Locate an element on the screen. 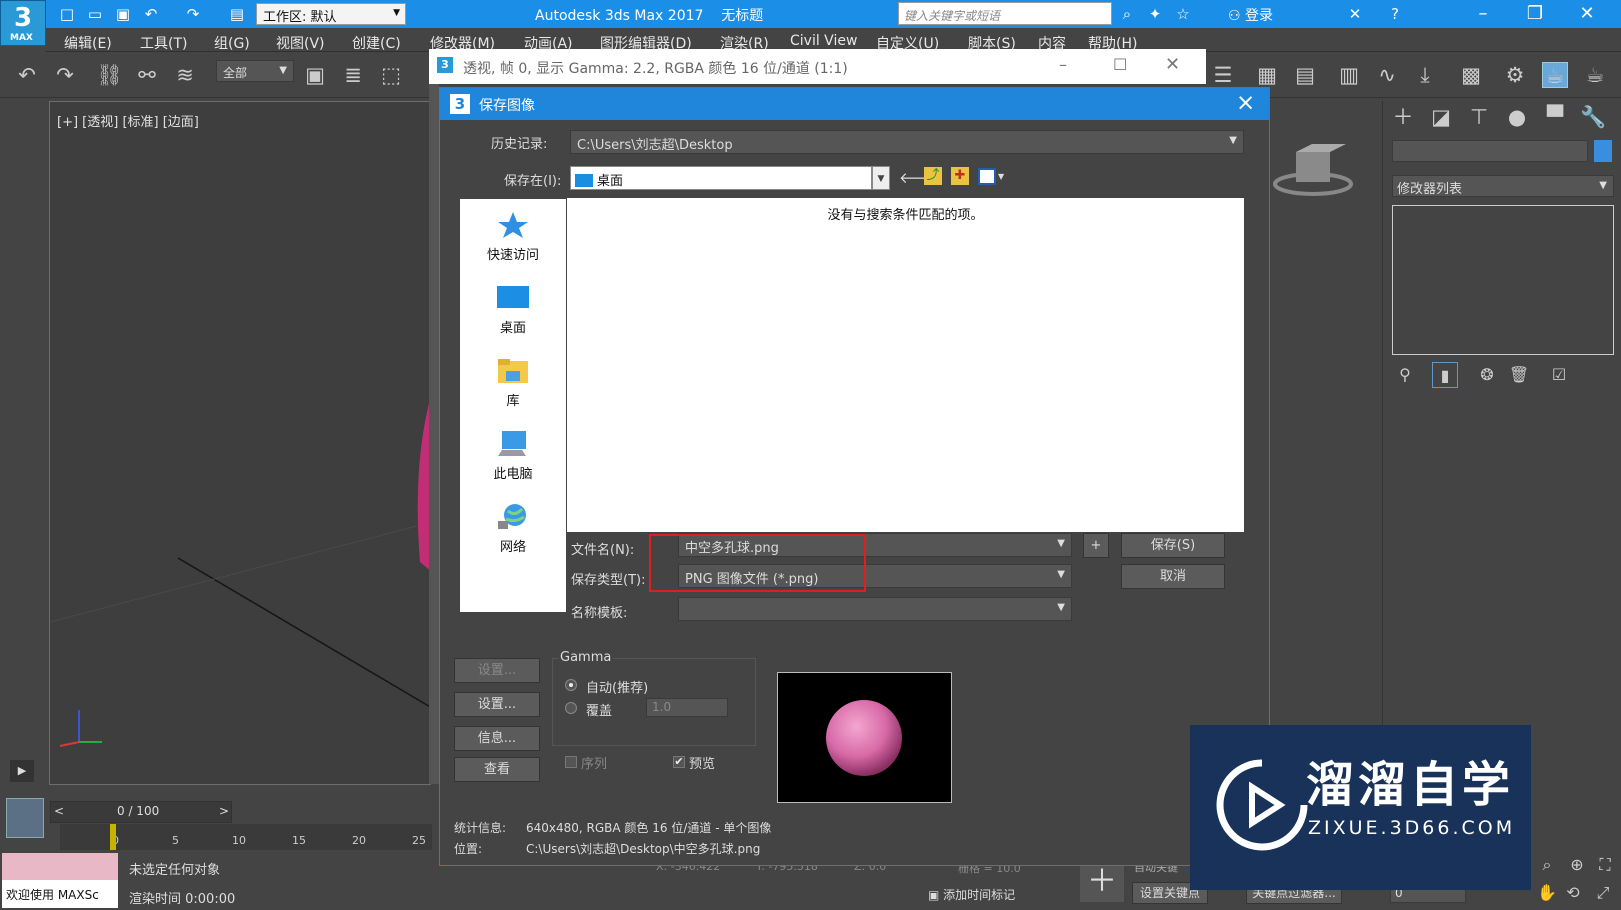  gamma-auto-radio is located at coordinates (571, 685).